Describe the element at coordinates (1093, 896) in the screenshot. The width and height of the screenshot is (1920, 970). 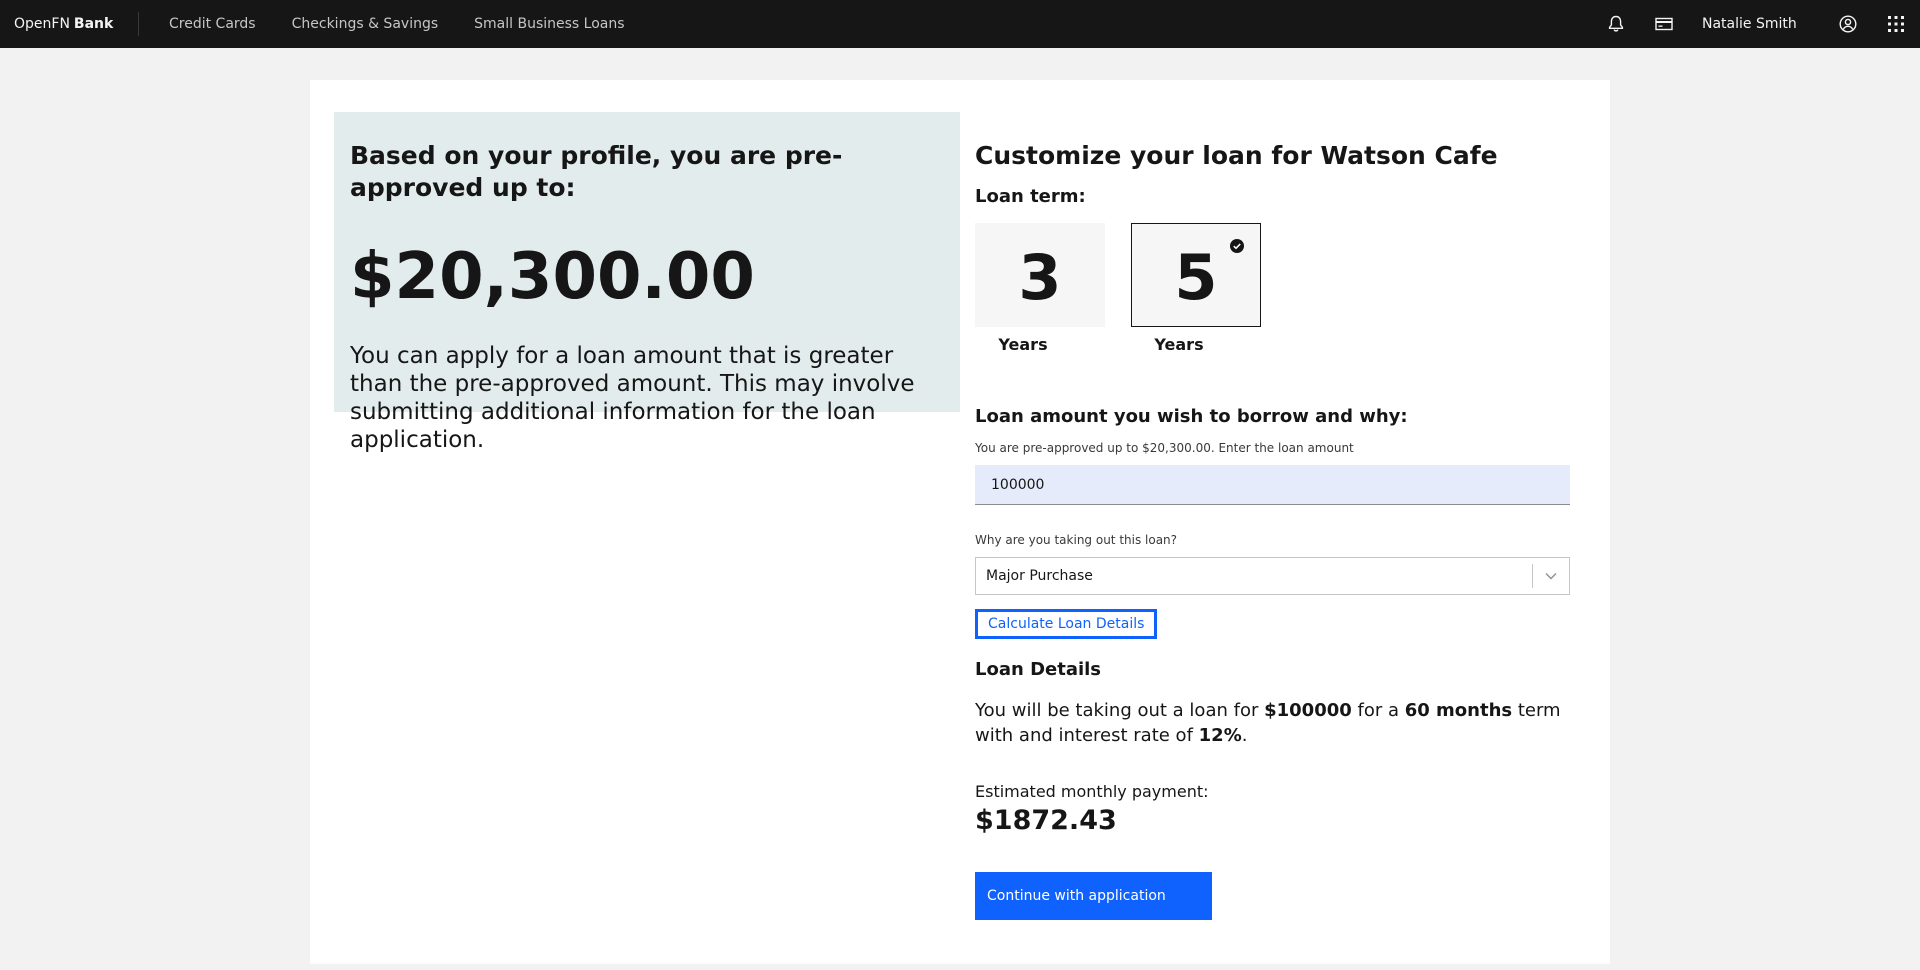
I see `continue-application-button: Continue with application` at that location.